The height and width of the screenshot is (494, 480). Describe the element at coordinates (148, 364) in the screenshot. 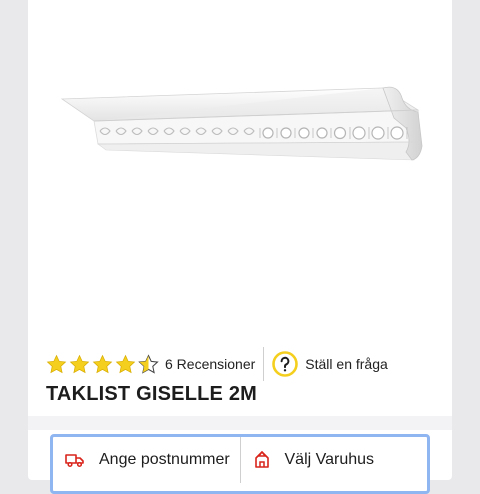

I see `half-star-icon` at that location.